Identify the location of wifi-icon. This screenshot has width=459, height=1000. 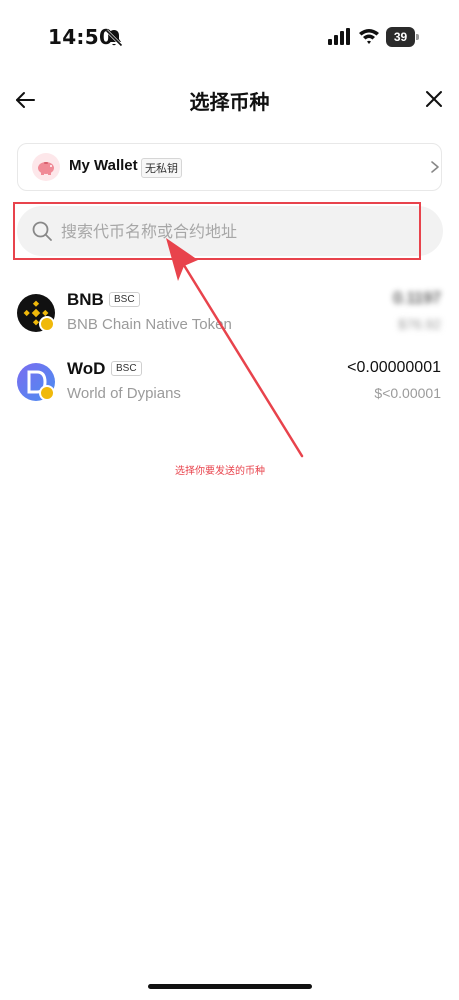
(369, 36).